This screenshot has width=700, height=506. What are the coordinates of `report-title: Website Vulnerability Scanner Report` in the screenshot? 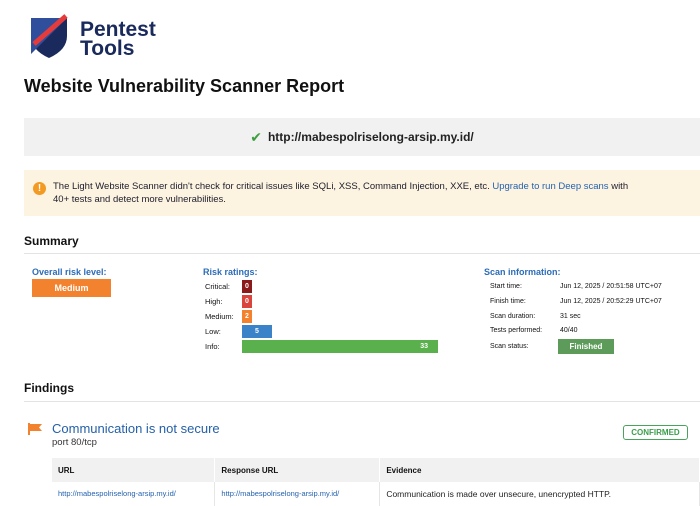 It's located at (184, 86).